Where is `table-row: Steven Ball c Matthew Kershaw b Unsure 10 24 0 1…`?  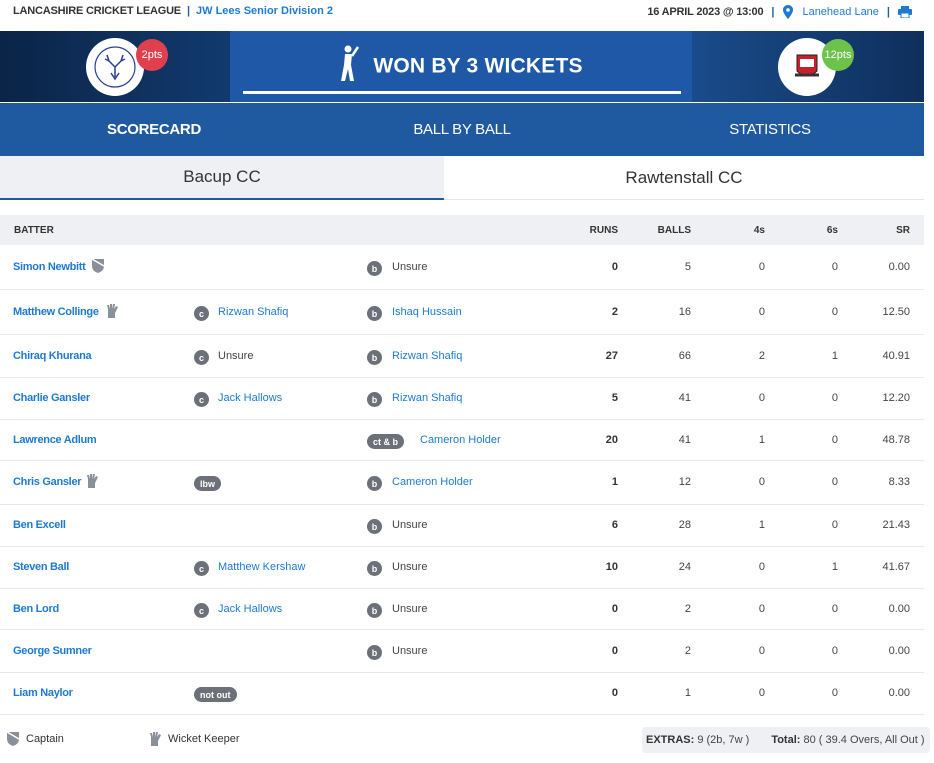
table-row: Steven Ball c Matthew Kershaw b Unsure 10 24 0 1… is located at coordinates (462, 568).